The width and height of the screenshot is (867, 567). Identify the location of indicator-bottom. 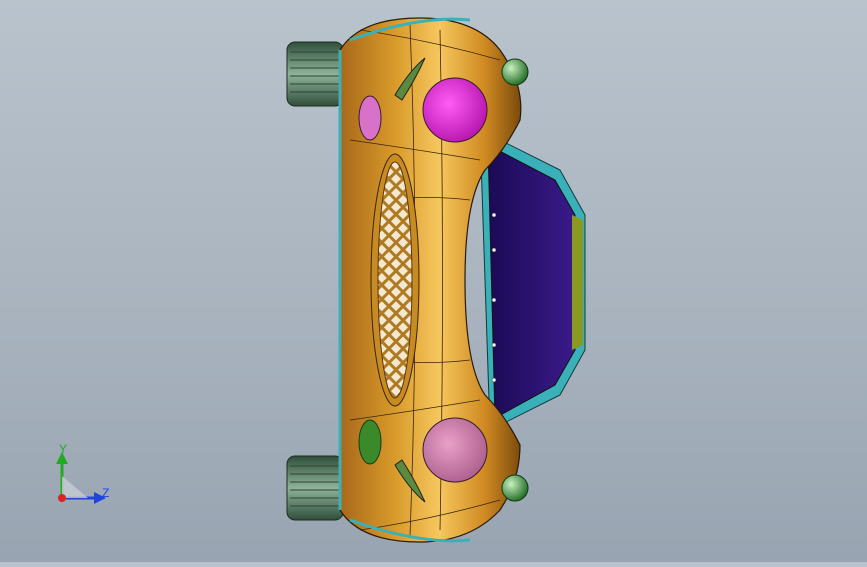
(370, 442).